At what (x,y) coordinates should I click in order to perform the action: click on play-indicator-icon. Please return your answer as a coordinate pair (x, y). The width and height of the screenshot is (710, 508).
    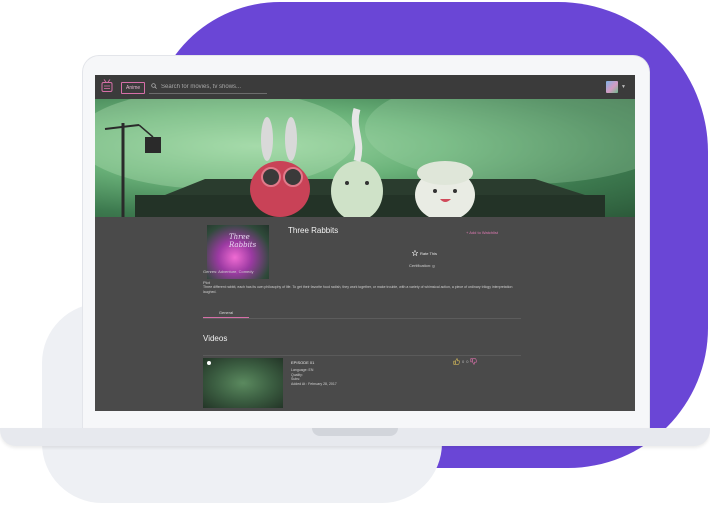
    Looking at the image, I should click on (209, 363).